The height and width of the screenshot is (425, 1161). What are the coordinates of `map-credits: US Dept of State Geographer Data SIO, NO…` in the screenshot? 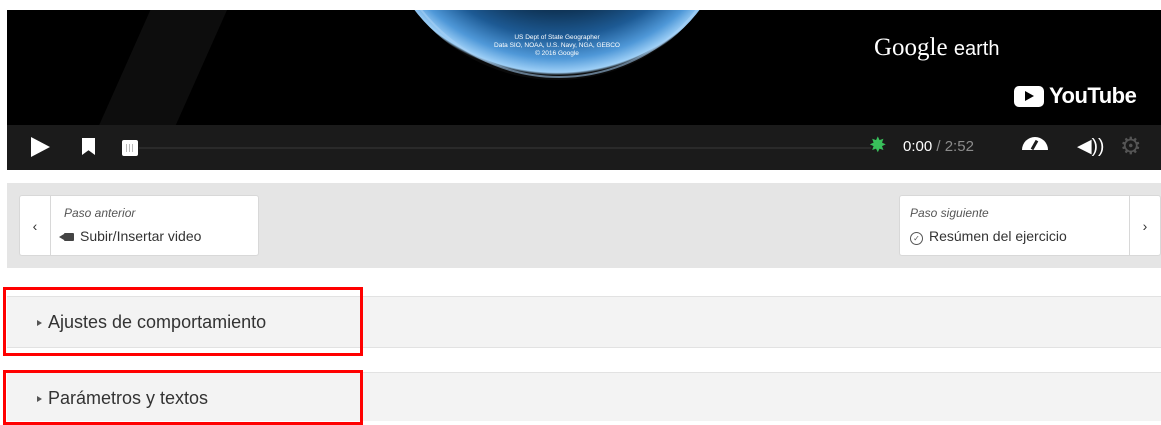 It's located at (557, 46).